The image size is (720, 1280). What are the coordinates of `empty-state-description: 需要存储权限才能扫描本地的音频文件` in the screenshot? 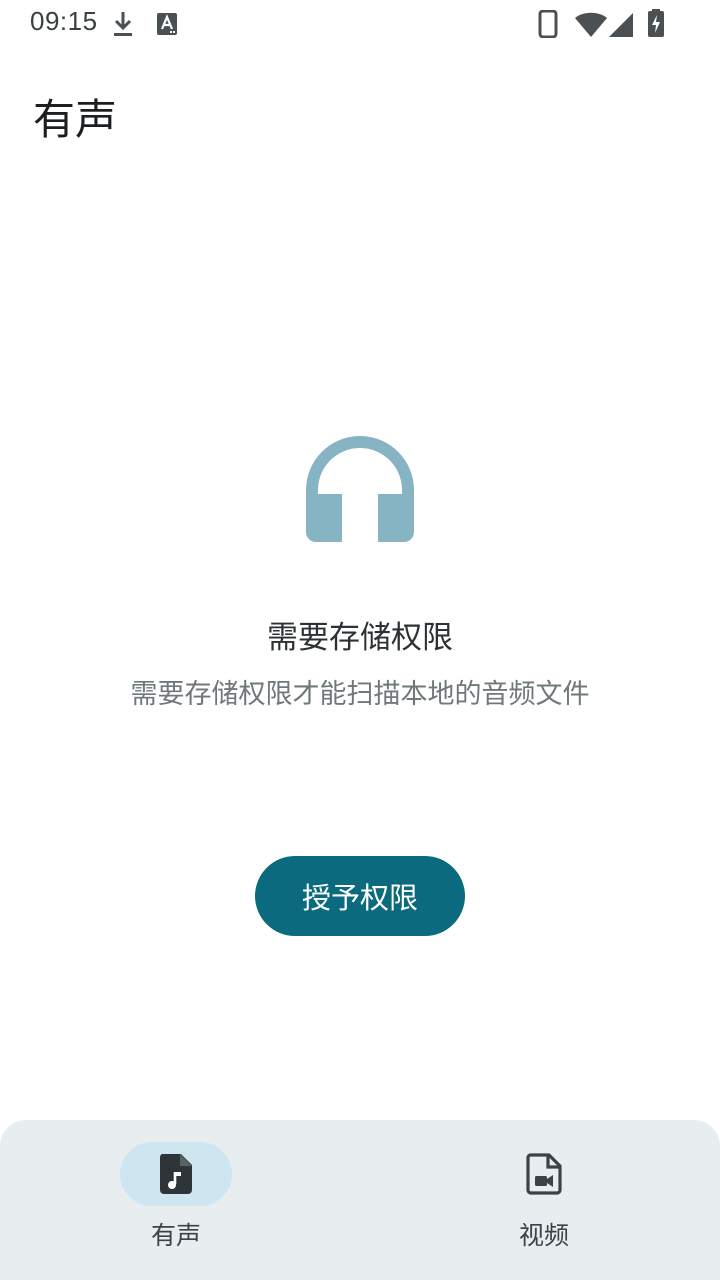 It's located at (360, 694).